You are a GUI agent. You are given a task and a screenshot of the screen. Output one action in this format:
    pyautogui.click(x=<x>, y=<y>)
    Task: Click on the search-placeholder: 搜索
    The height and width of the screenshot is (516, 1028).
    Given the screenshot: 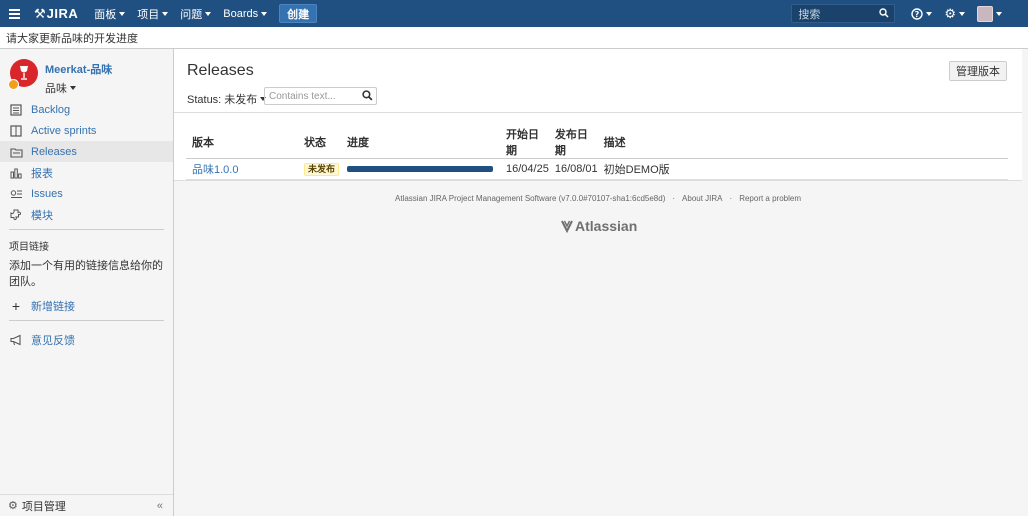 What is the action you would take?
    pyautogui.click(x=809, y=14)
    